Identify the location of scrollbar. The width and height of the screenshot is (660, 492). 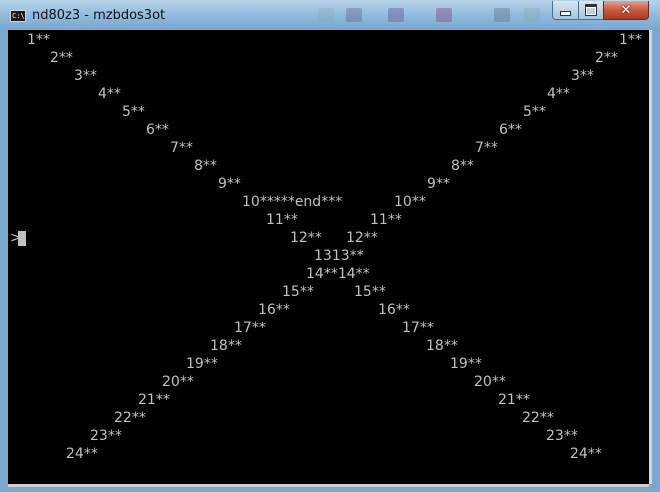
(650, 257).